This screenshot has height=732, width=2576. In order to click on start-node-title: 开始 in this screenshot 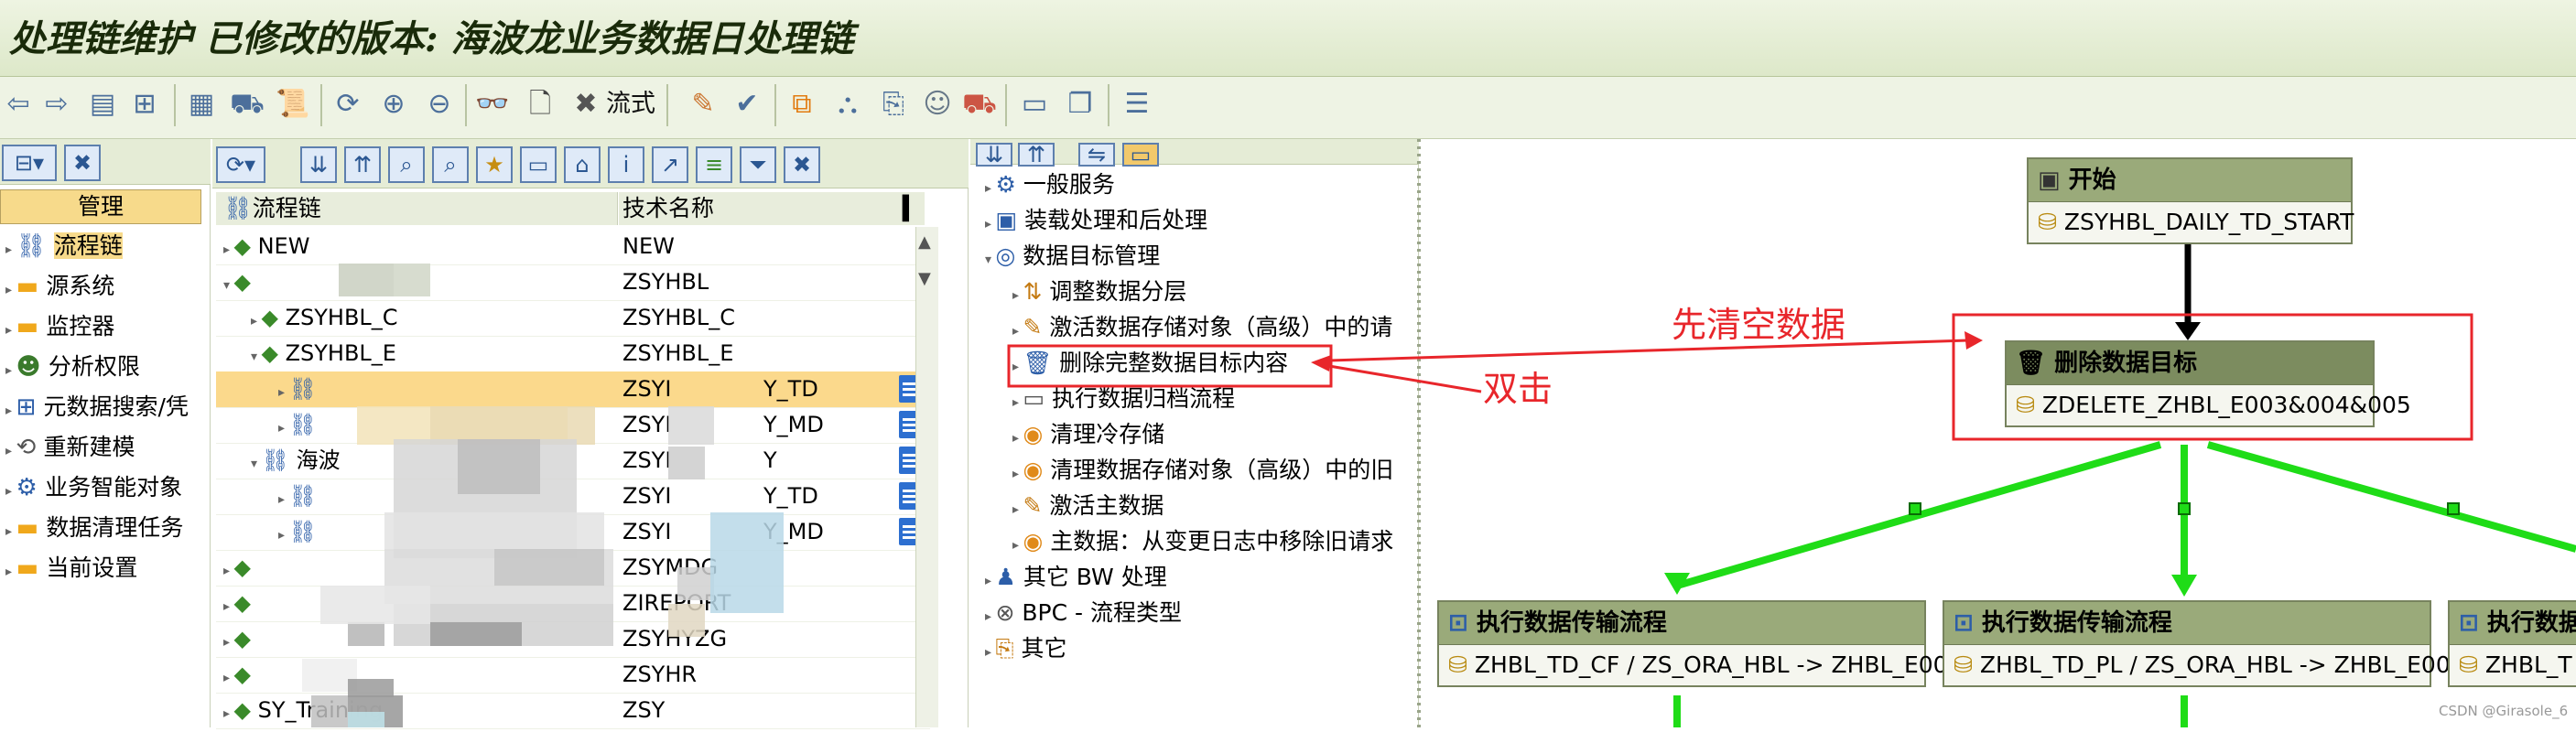, I will do `click(2092, 181)`.